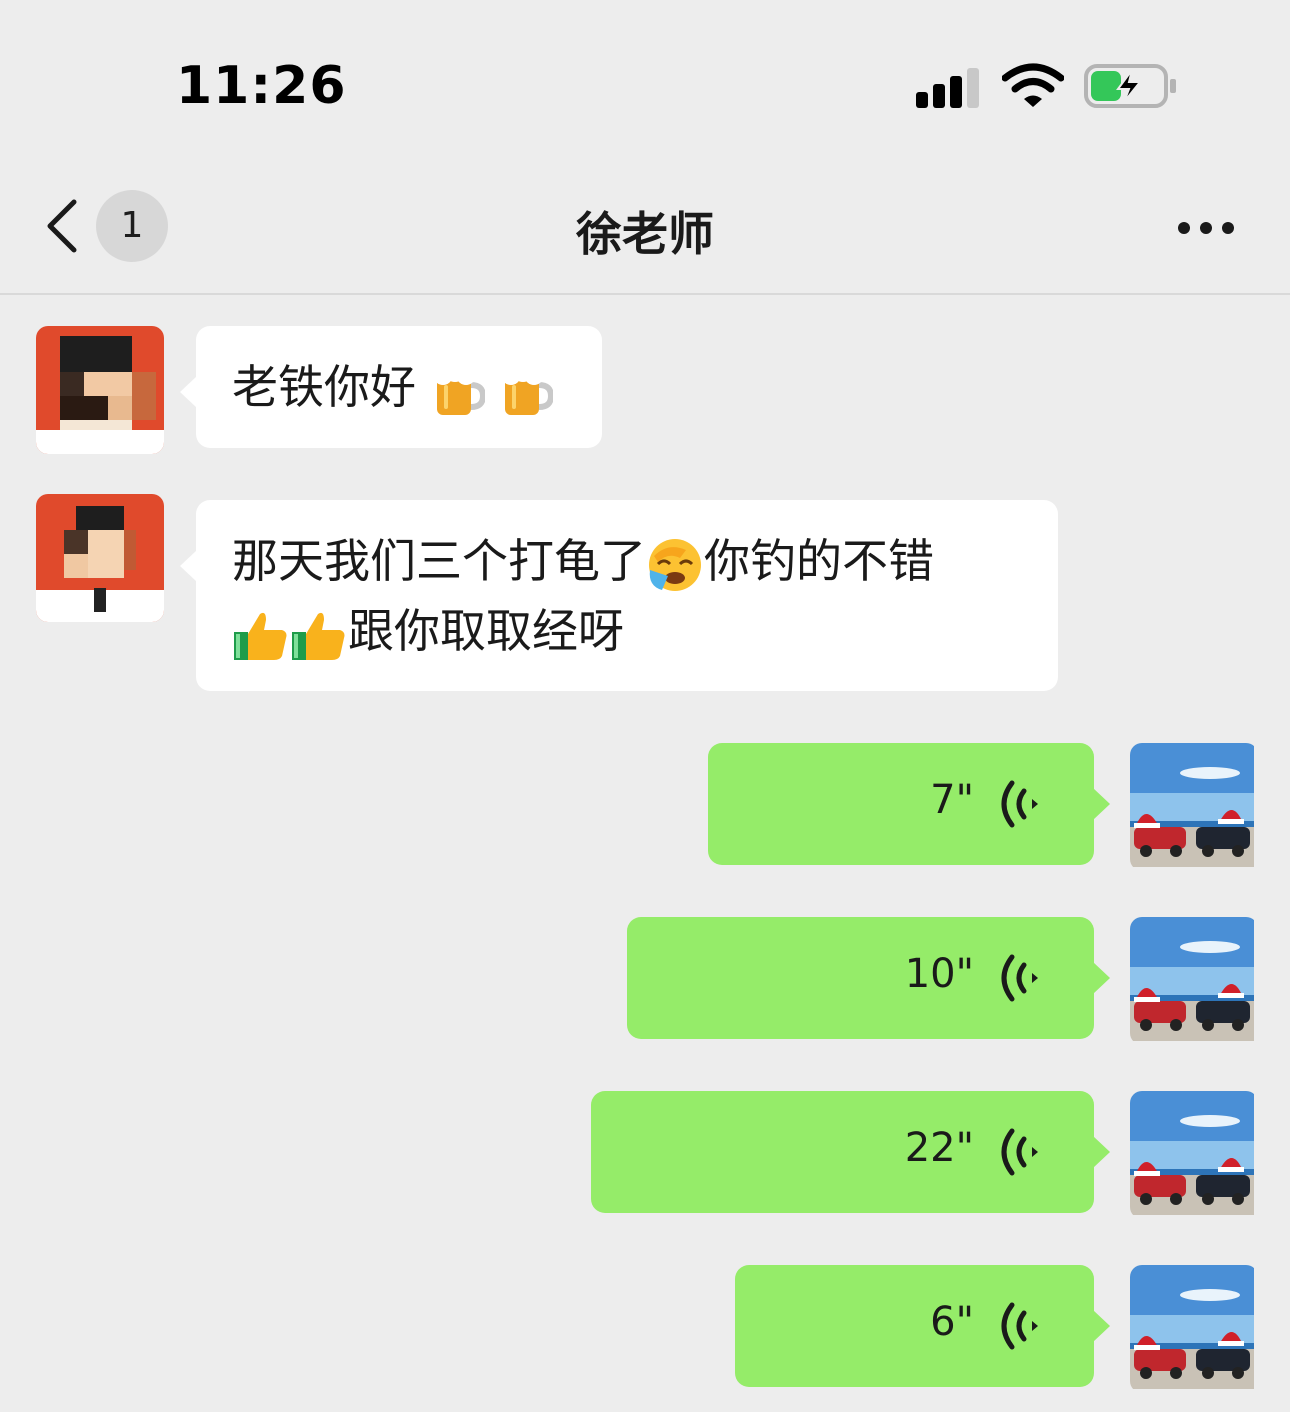  What do you see at coordinates (922, 1326) in the screenshot?
I see `voice-message-bubble: 6"` at bounding box center [922, 1326].